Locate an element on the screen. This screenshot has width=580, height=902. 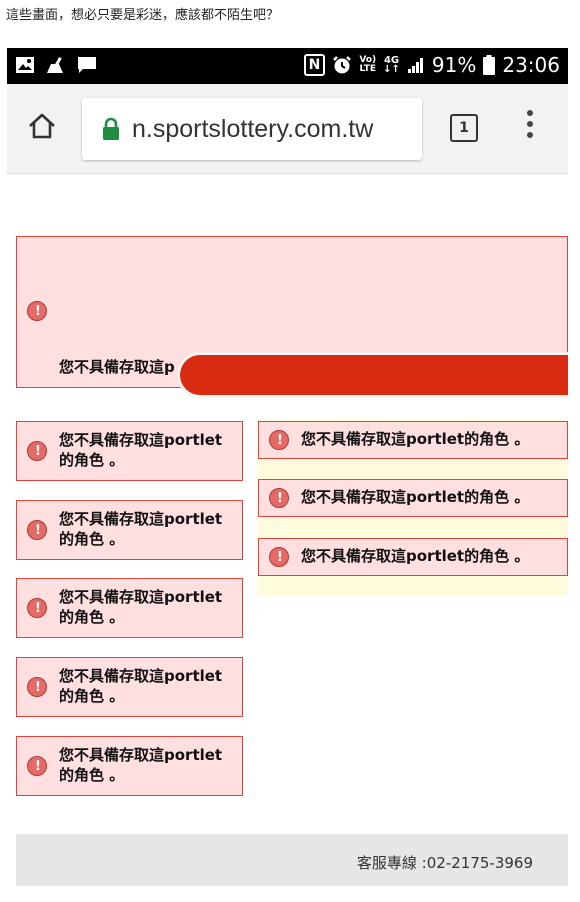
error-box-right-3: 您不具備存取這portlet的角色 。 is located at coordinates (413, 557).